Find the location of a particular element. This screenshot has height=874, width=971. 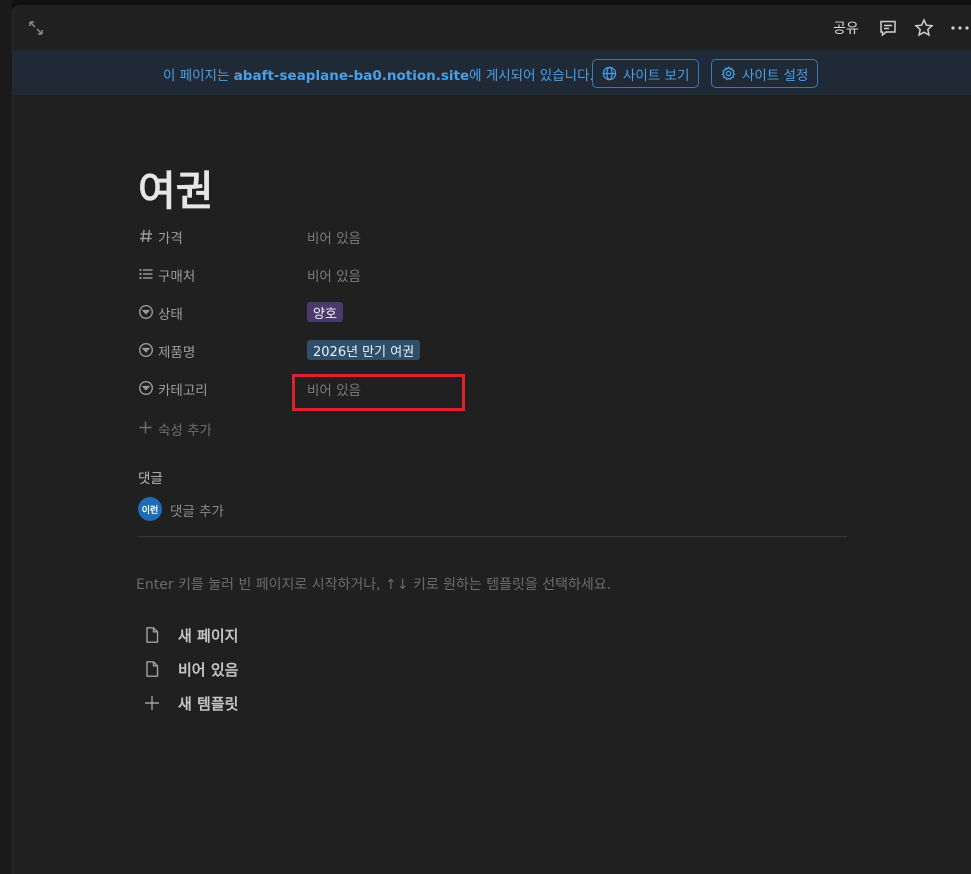

topbar: 공유 is located at coordinates (492, 27).